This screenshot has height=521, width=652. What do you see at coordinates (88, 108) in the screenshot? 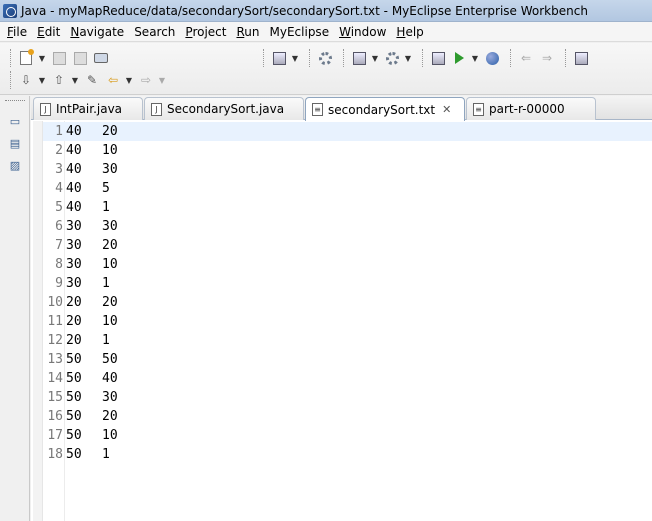
I see `tab-intpair-java: J IntPair.java` at bounding box center [88, 108].